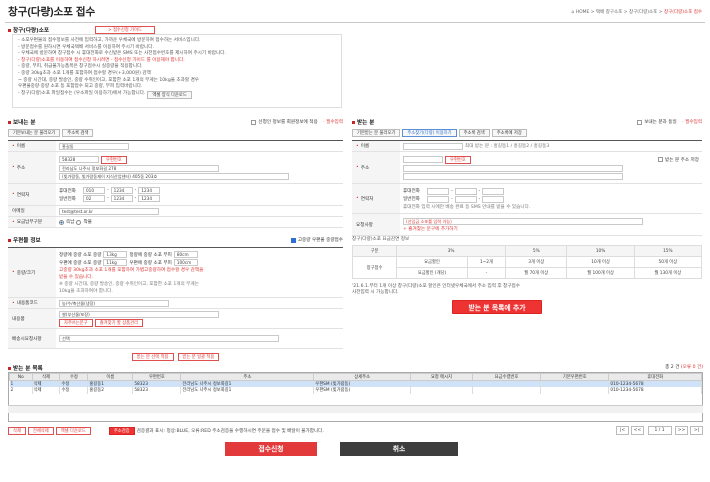 This screenshot has width=710, height=482. What do you see at coordinates (638, 430) in the screenshot?
I see `prev-page-button: <<` at bounding box center [638, 430].